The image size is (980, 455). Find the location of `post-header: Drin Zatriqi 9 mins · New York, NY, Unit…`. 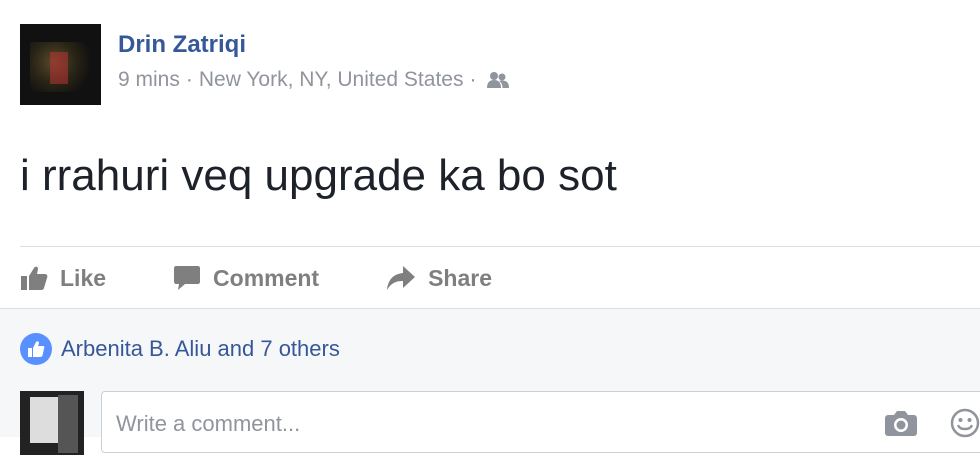

post-header: Drin Zatriqi 9 mins · New York, NY, Unit… is located at coordinates (265, 64).